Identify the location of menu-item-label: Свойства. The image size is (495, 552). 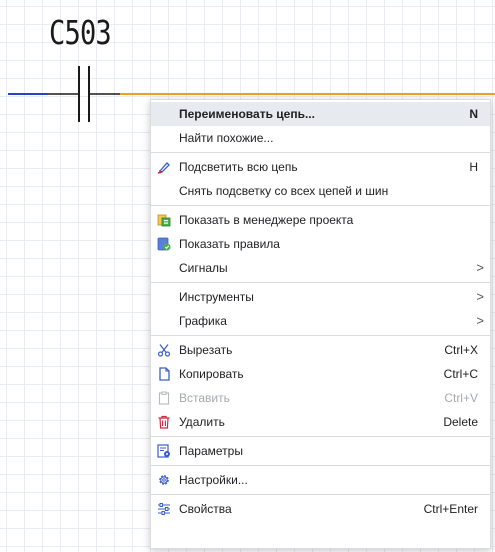
(205, 509).